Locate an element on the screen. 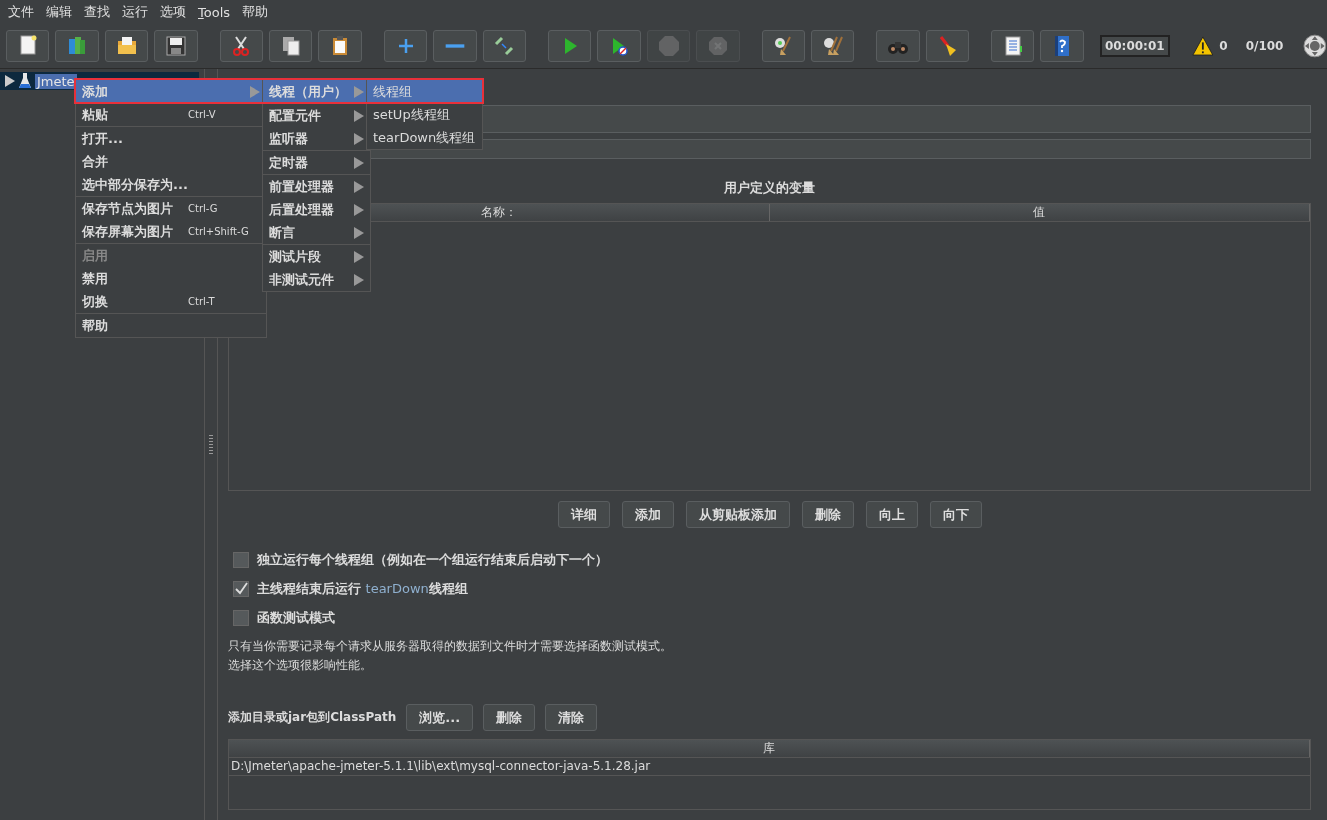  table-button: 添加 is located at coordinates (647, 514).